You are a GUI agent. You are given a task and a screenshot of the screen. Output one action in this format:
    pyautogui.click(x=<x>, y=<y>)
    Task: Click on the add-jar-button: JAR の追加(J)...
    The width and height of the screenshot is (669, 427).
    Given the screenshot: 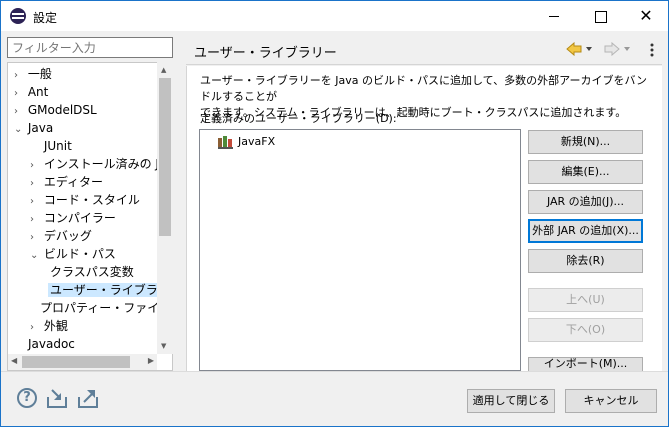 What is the action you would take?
    pyautogui.click(x=585, y=202)
    